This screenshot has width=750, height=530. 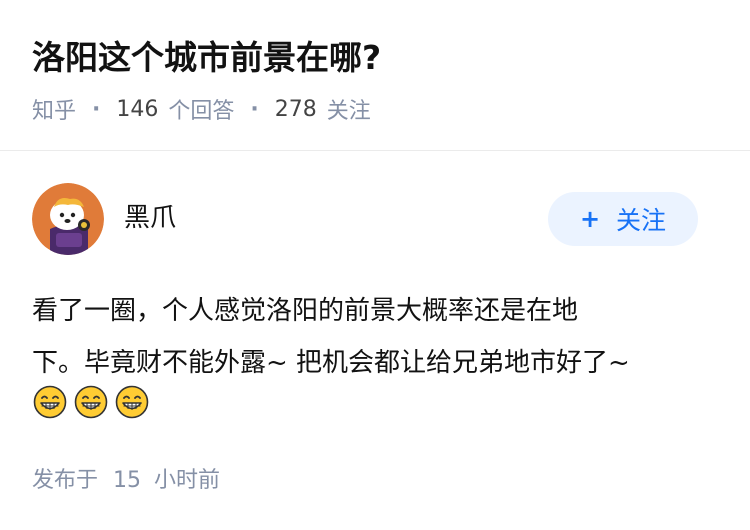 I want to click on plus-icon: +, so click(x=590, y=219).